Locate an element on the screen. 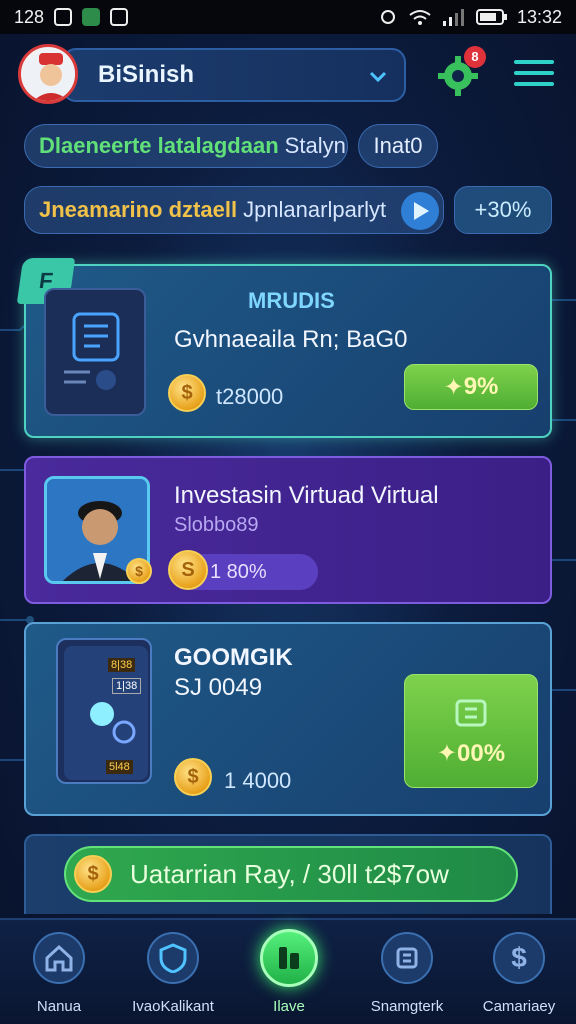  card-title: GOOMGIK is located at coordinates (233, 657).